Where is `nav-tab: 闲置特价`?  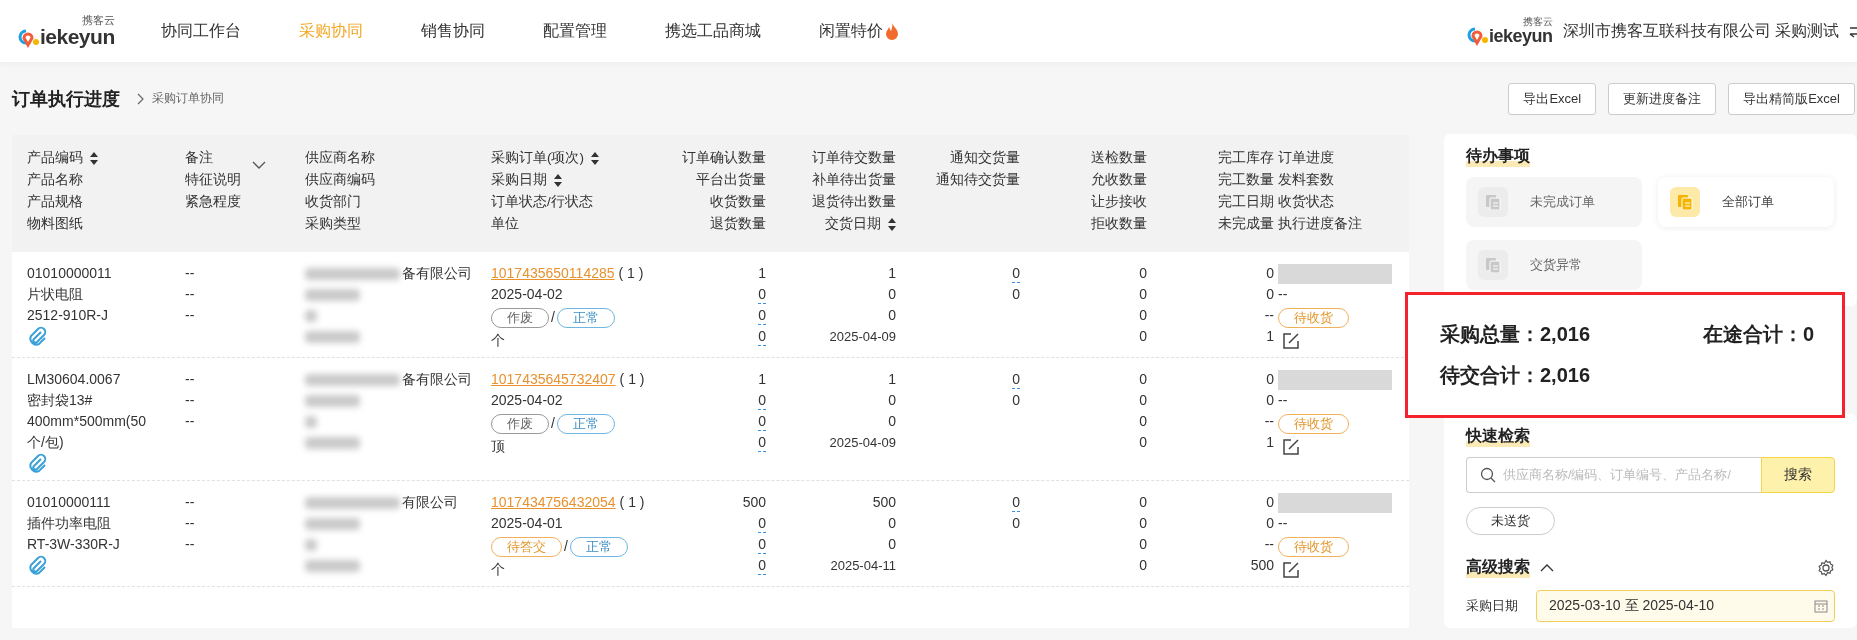
nav-tab: 闲置特价 is located at coordinates (858, 31).